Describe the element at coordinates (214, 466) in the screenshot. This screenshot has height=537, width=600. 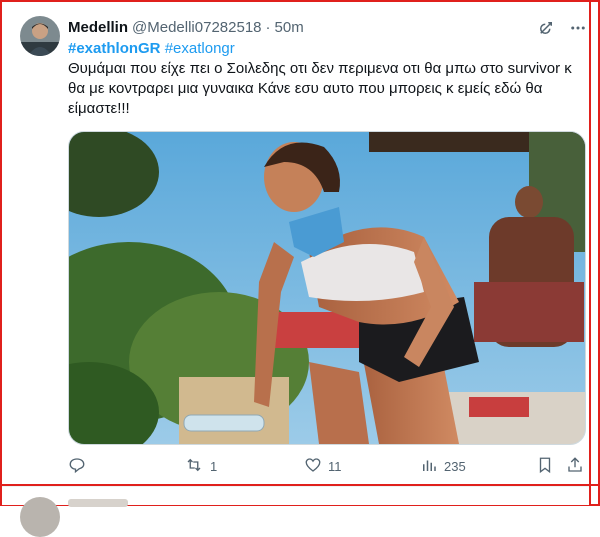
I see `retweet-count: 1` at that location.